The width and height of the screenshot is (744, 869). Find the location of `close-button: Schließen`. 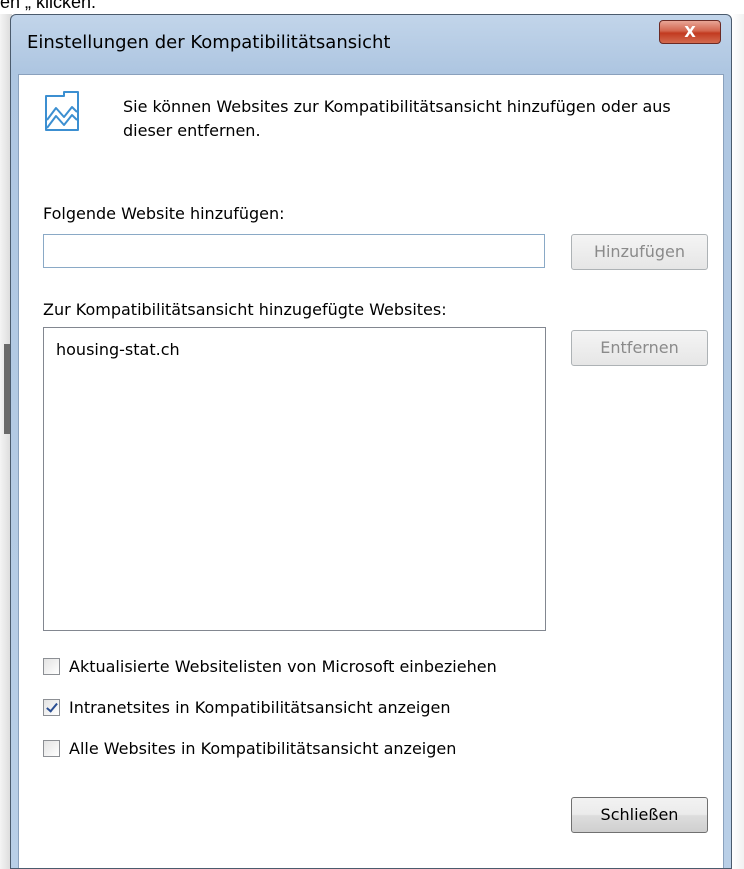

close-button: Schließen is located at coordinates (639, 815).